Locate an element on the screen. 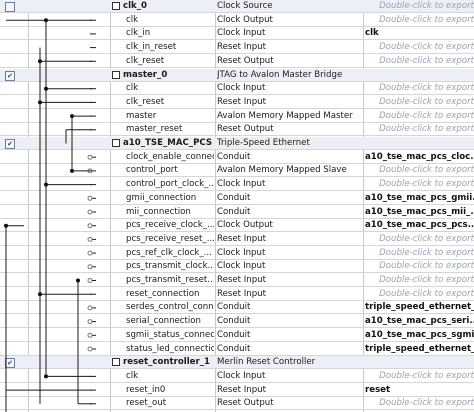 The height and width of the screenshot is (412, 474). interface-name: clk_in is located at coordinates (163, 33).